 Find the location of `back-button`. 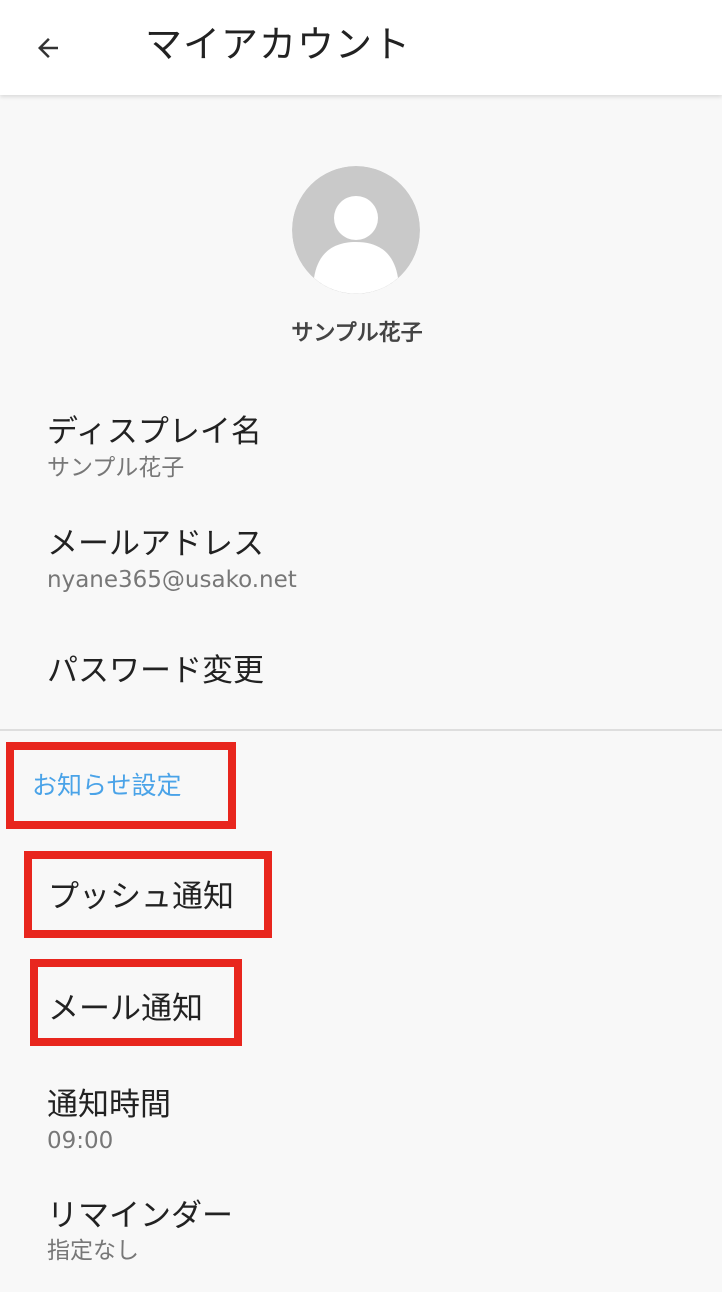

back-button is located at coordinates (48, 48).